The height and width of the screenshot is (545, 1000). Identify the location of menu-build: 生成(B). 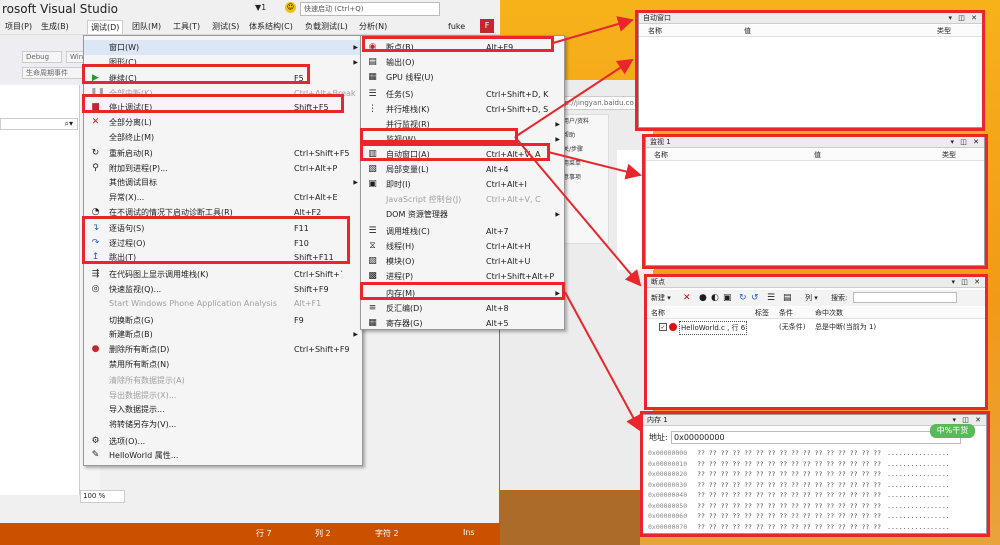
(55, 27).